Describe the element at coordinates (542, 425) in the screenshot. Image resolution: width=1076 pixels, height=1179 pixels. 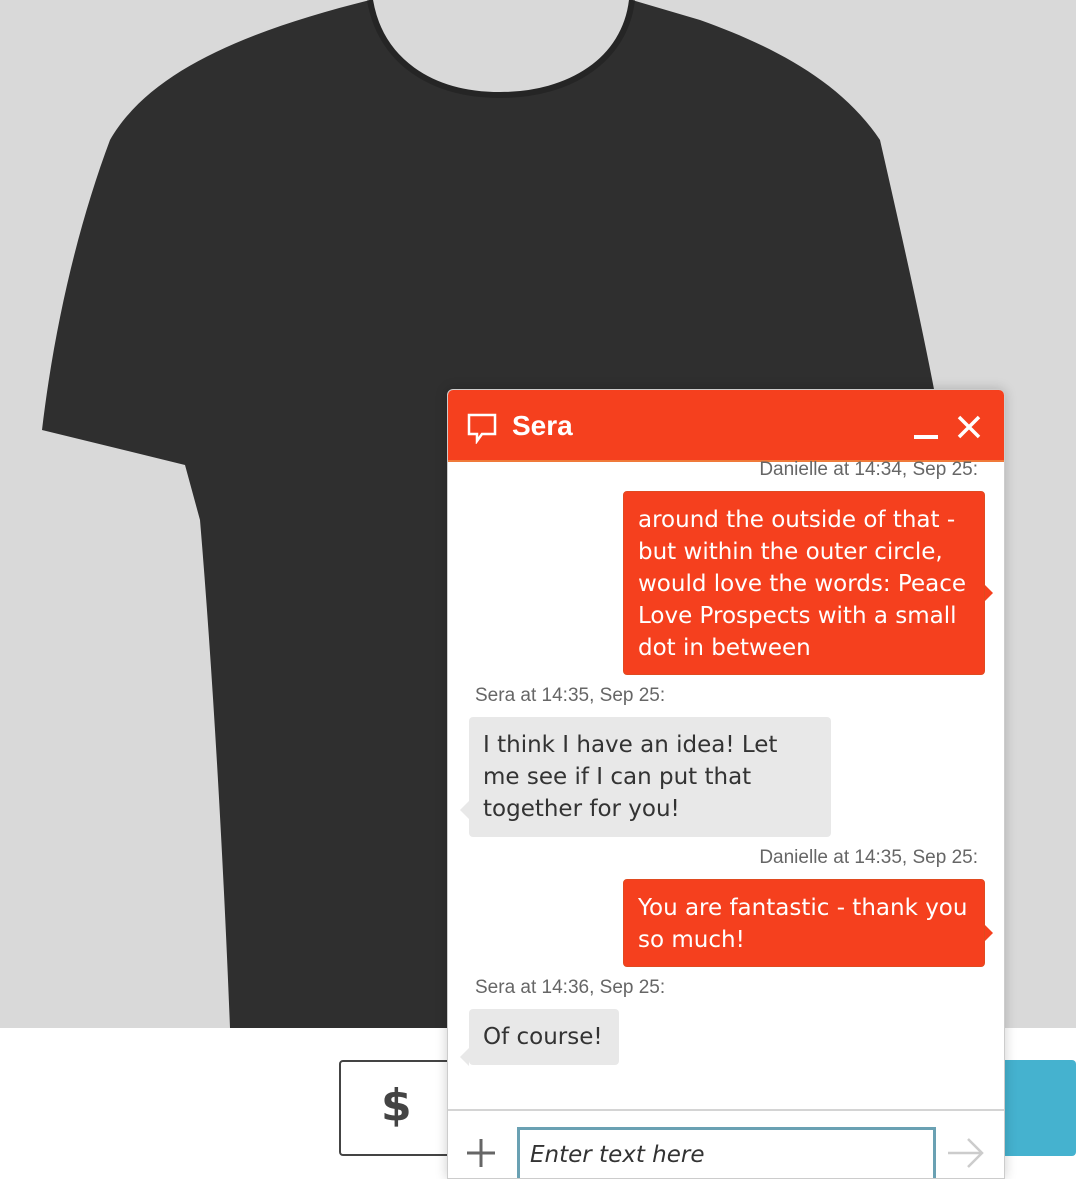
I see `chat-title: Sera` at that location.